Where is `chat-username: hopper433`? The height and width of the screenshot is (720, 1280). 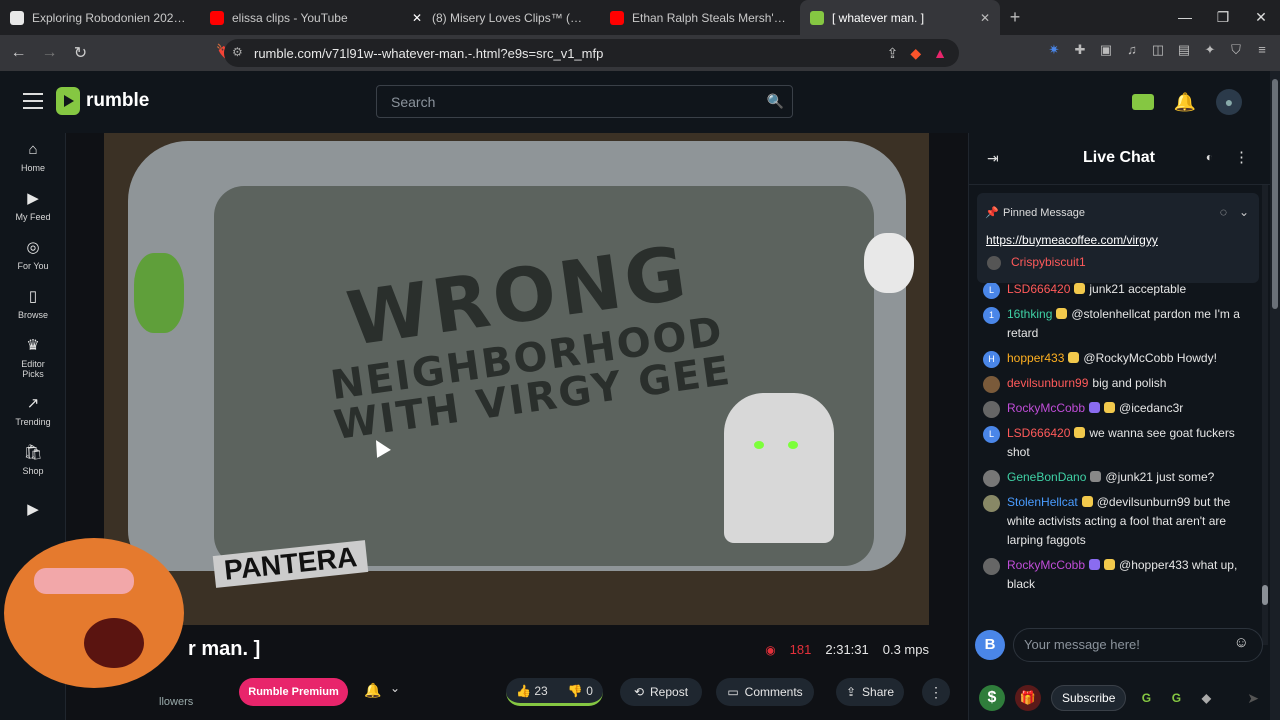
chat-username: hopper433 is located at coordinates (1035, 358).